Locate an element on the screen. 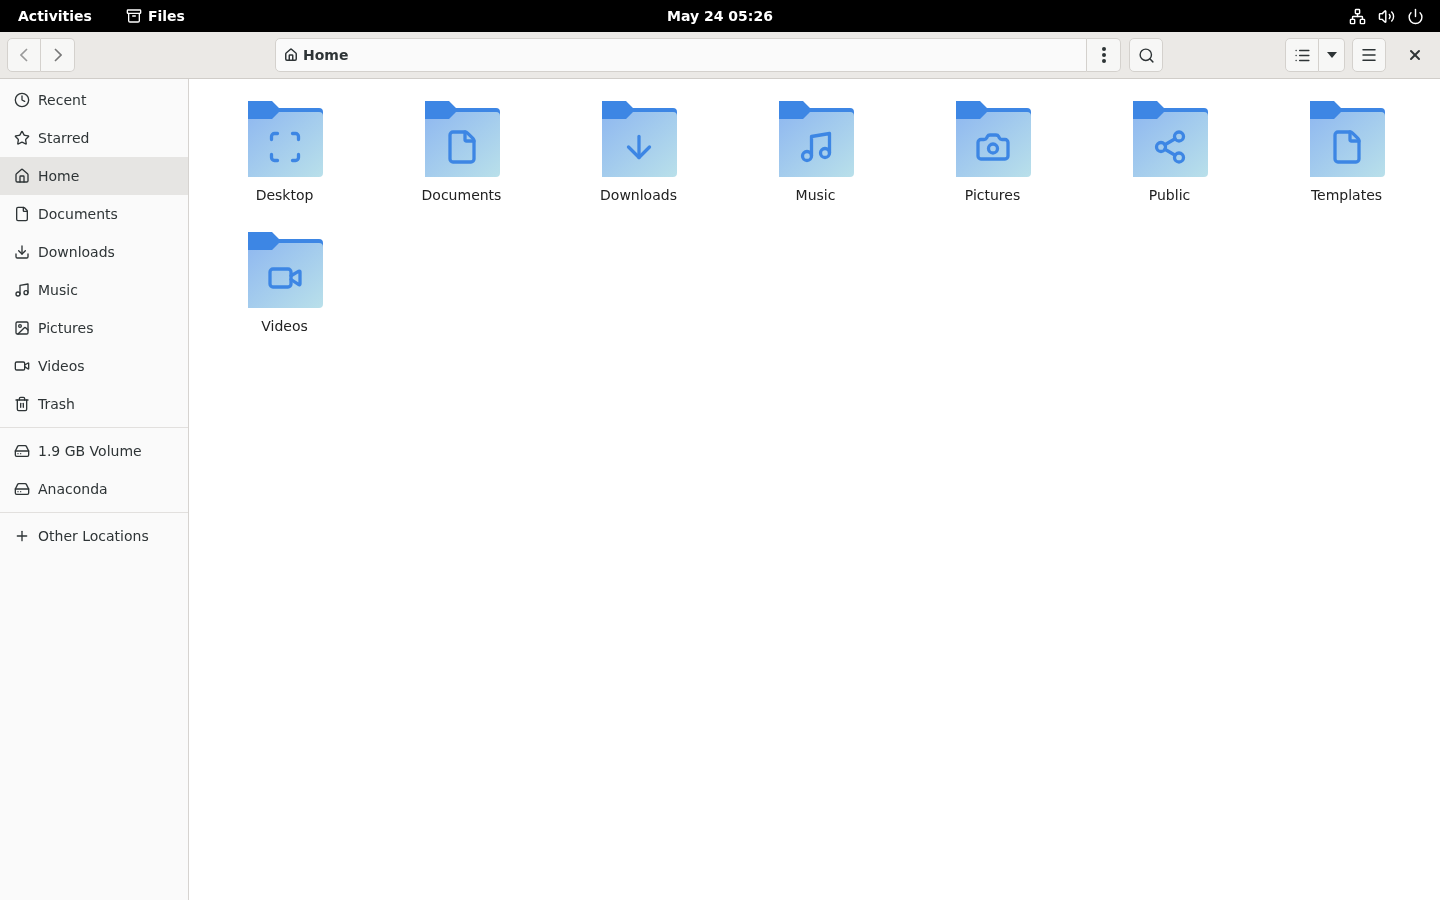  more-options-button is located at coordinates (1104, 55).